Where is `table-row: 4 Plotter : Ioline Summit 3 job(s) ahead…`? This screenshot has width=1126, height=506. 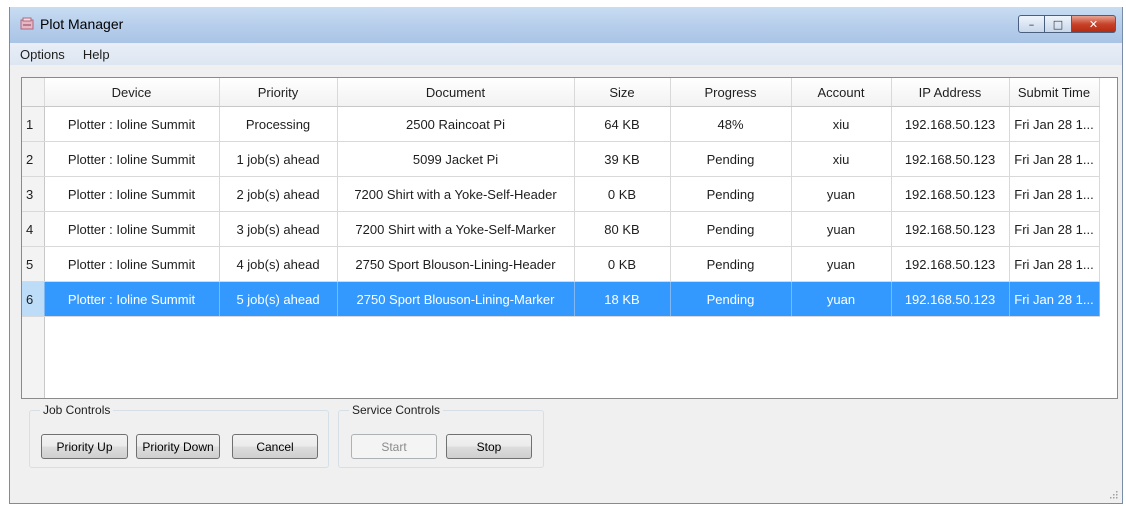
table-row: 4 Plotter : Ioline Summit 3 job(s) ahead… is located at coordinates (561, 229).